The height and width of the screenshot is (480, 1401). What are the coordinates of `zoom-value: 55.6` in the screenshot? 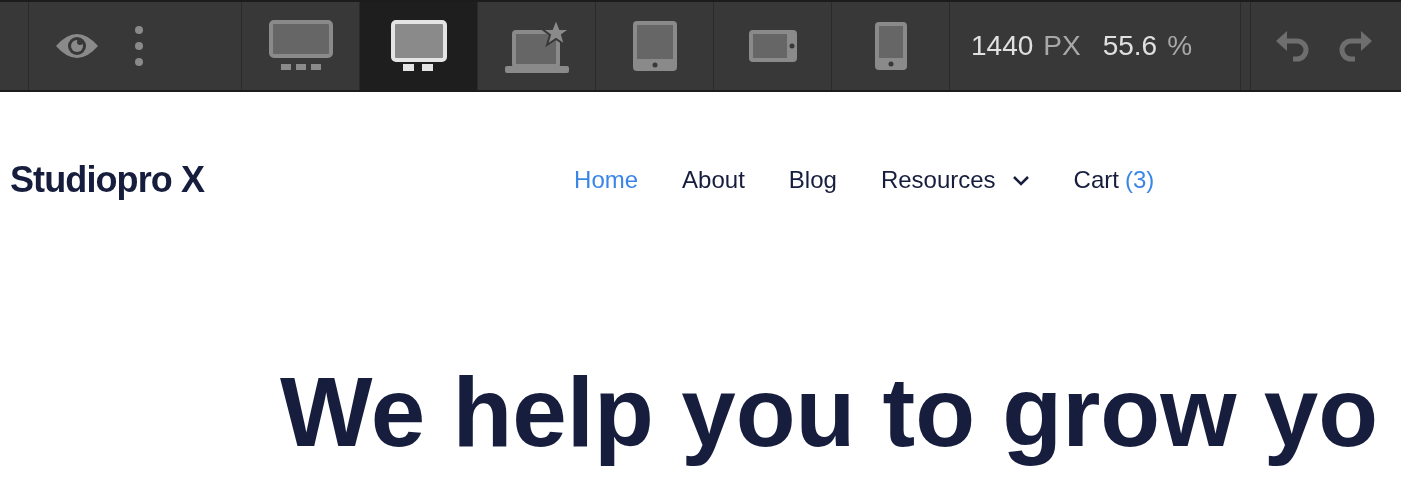 It's located at (1130, 46).